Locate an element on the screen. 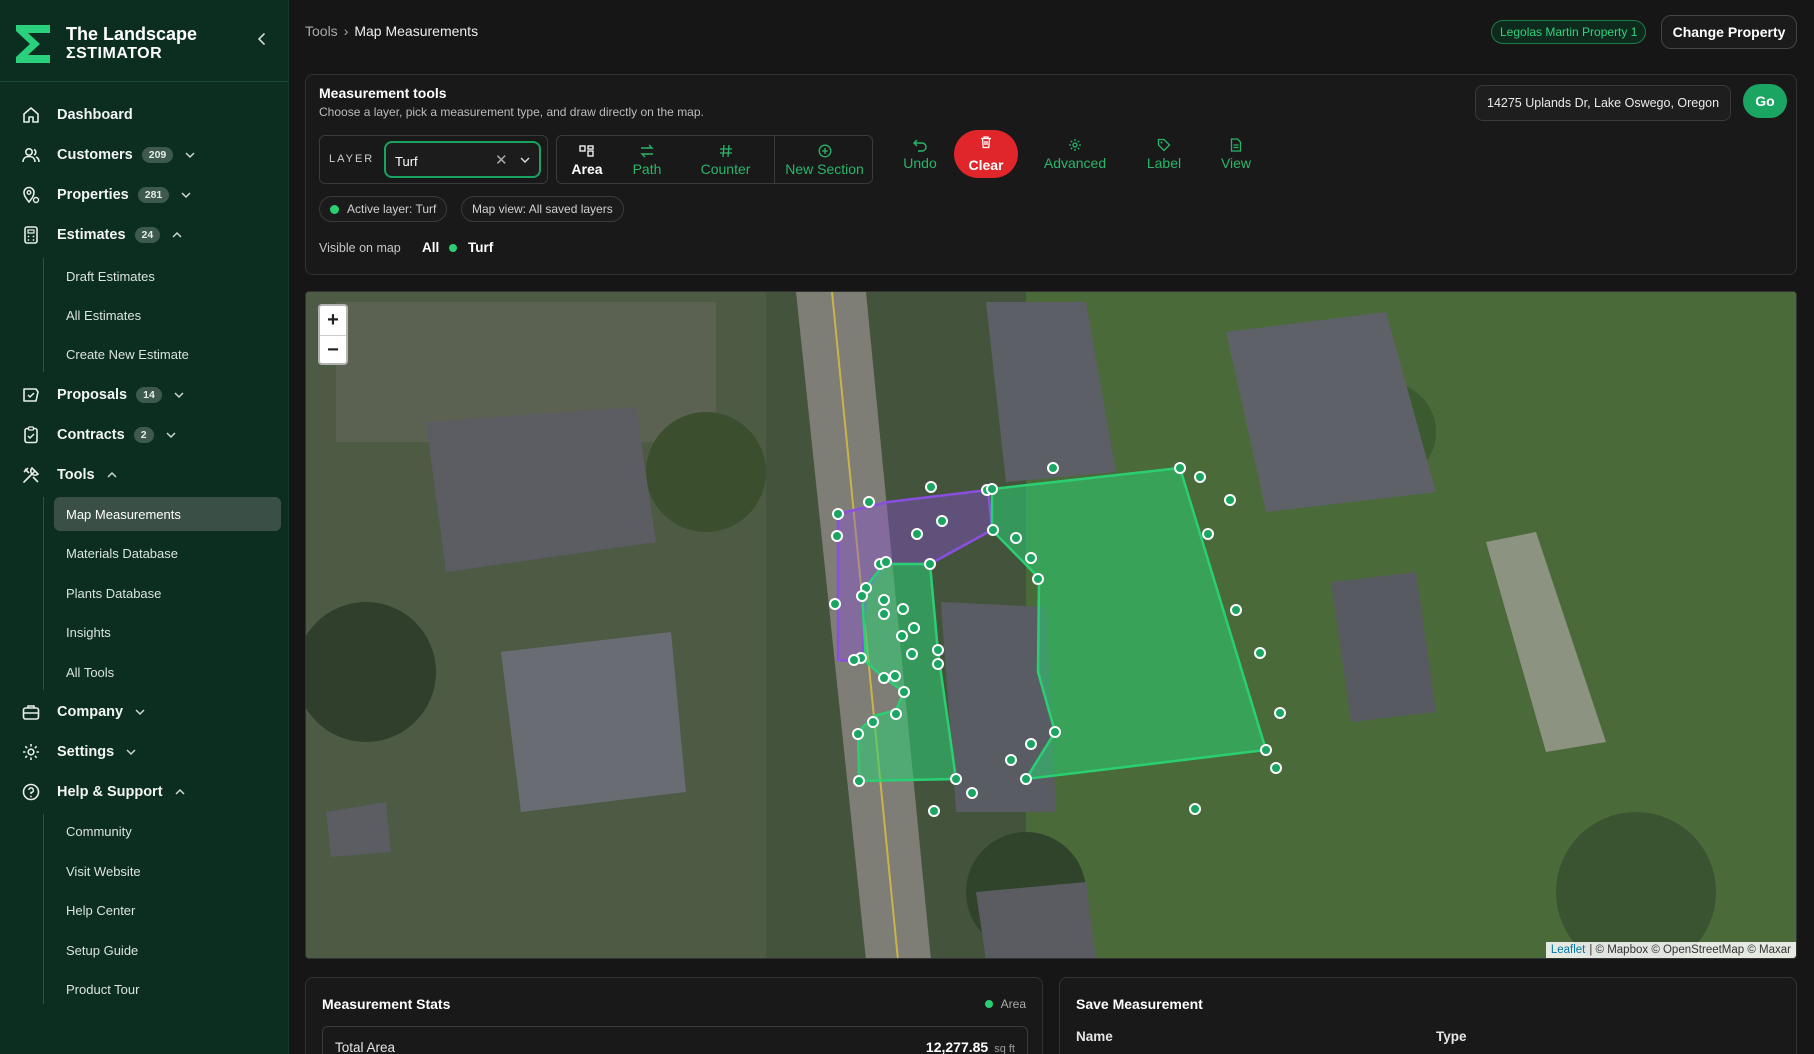 This screenshot has width=1814, height=1054. brand: The Landscape ΣSTIMATOR is located at coordinates (144, 44).